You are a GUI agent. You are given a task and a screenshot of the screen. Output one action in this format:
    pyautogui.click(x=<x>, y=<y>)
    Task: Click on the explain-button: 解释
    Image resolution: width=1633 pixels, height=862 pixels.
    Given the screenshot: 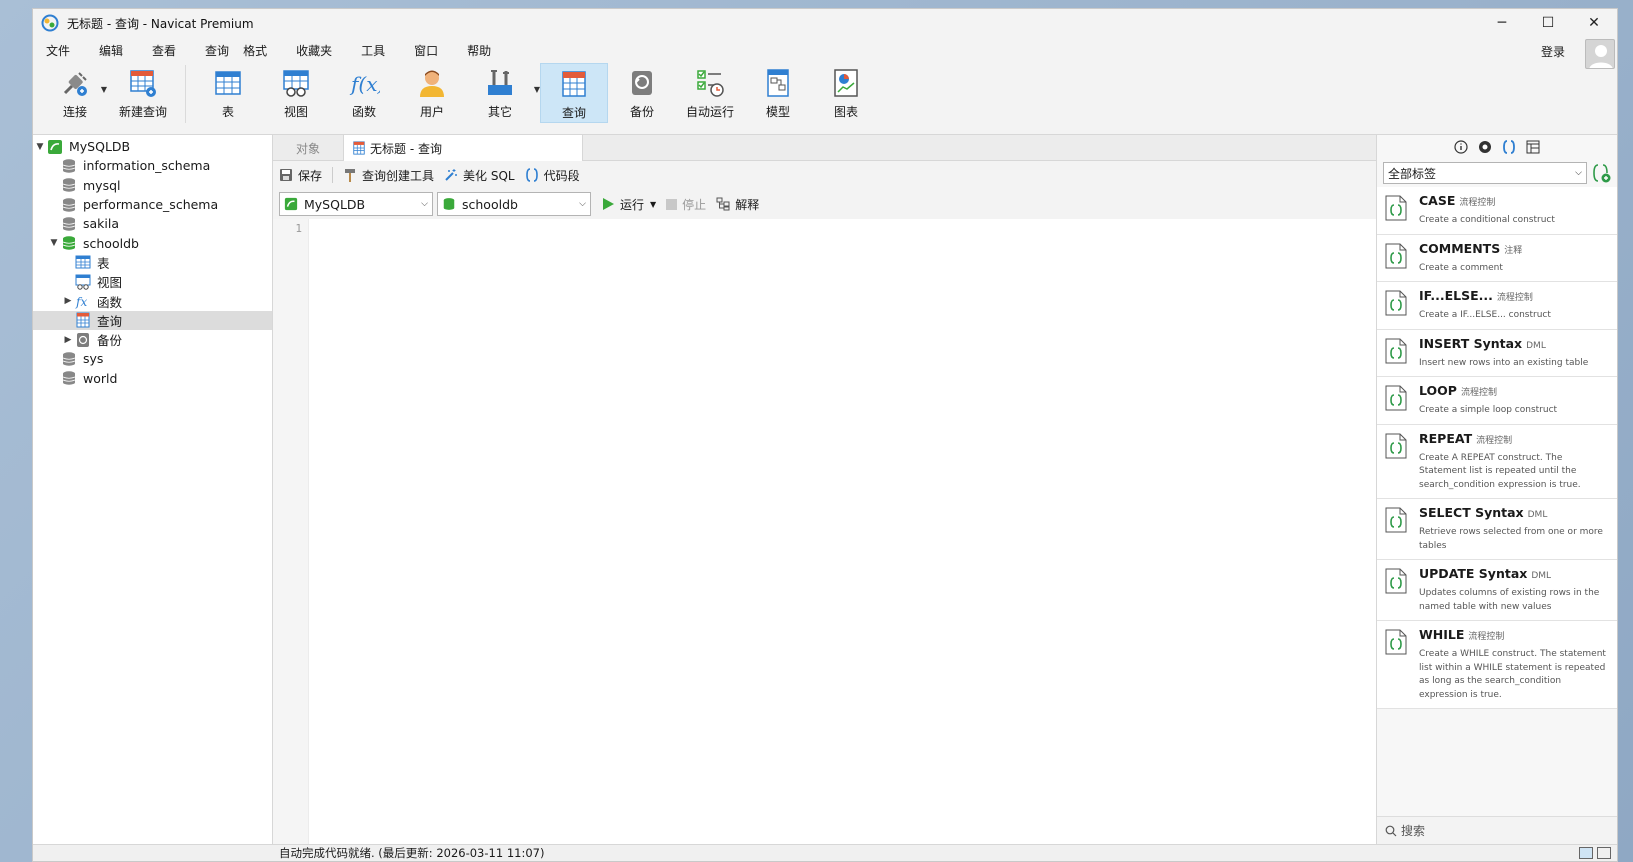 What is the action you would take?
    pyautogui.click(x=737, y=204)
    